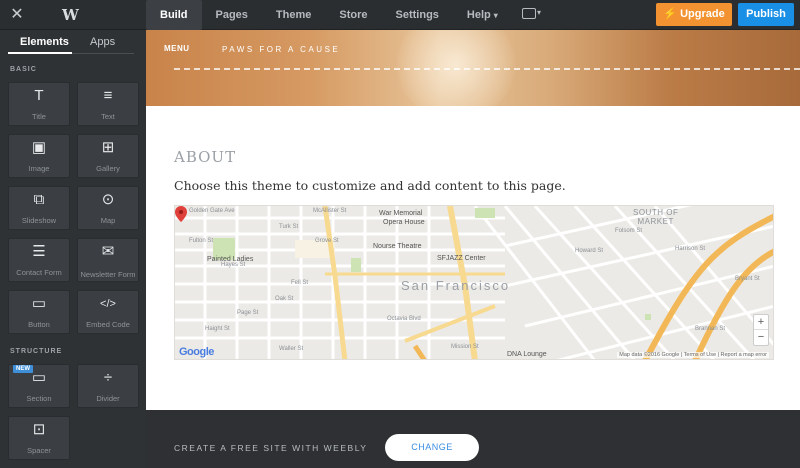  I want to click on street-label: Bryant St, so click(747, 279).